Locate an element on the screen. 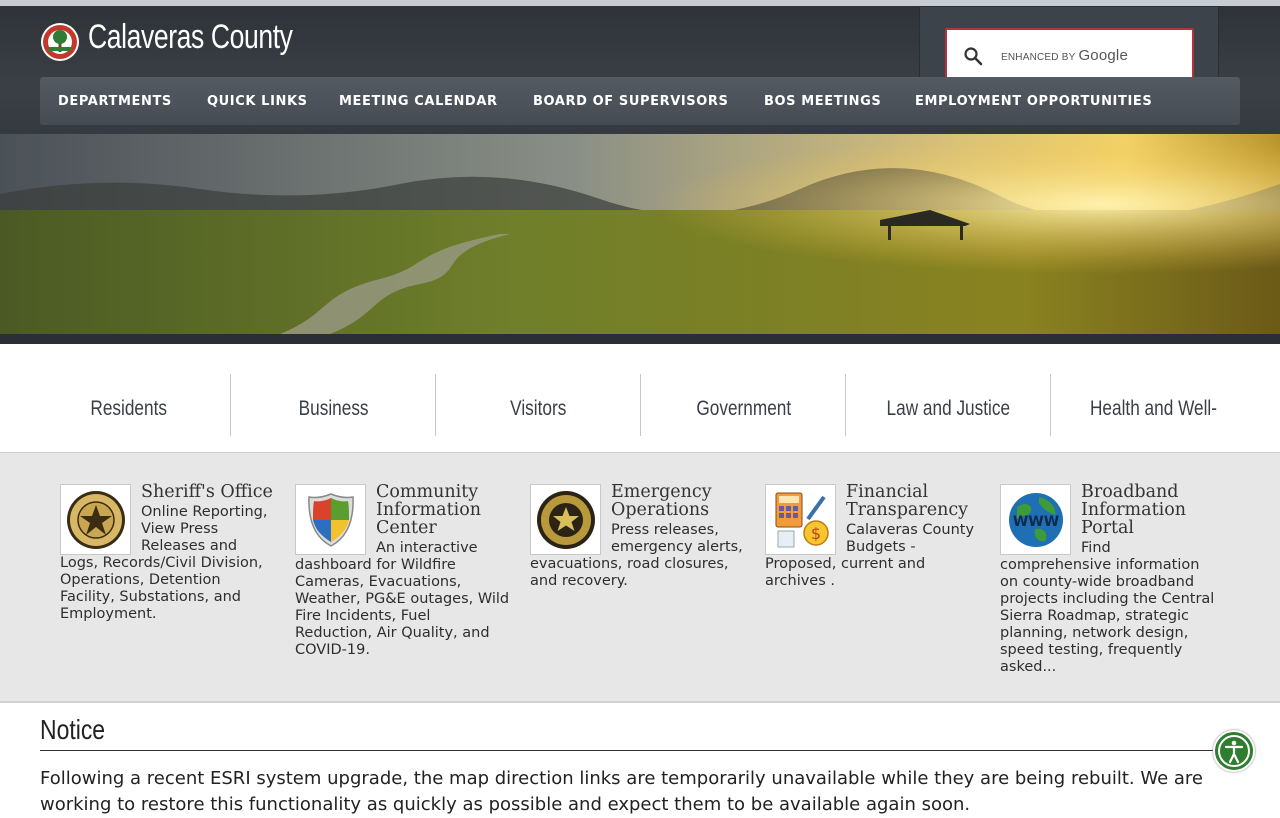 This screenshot has width=1280, height=818. audience-government: Government is located at coordinates (743, 405).